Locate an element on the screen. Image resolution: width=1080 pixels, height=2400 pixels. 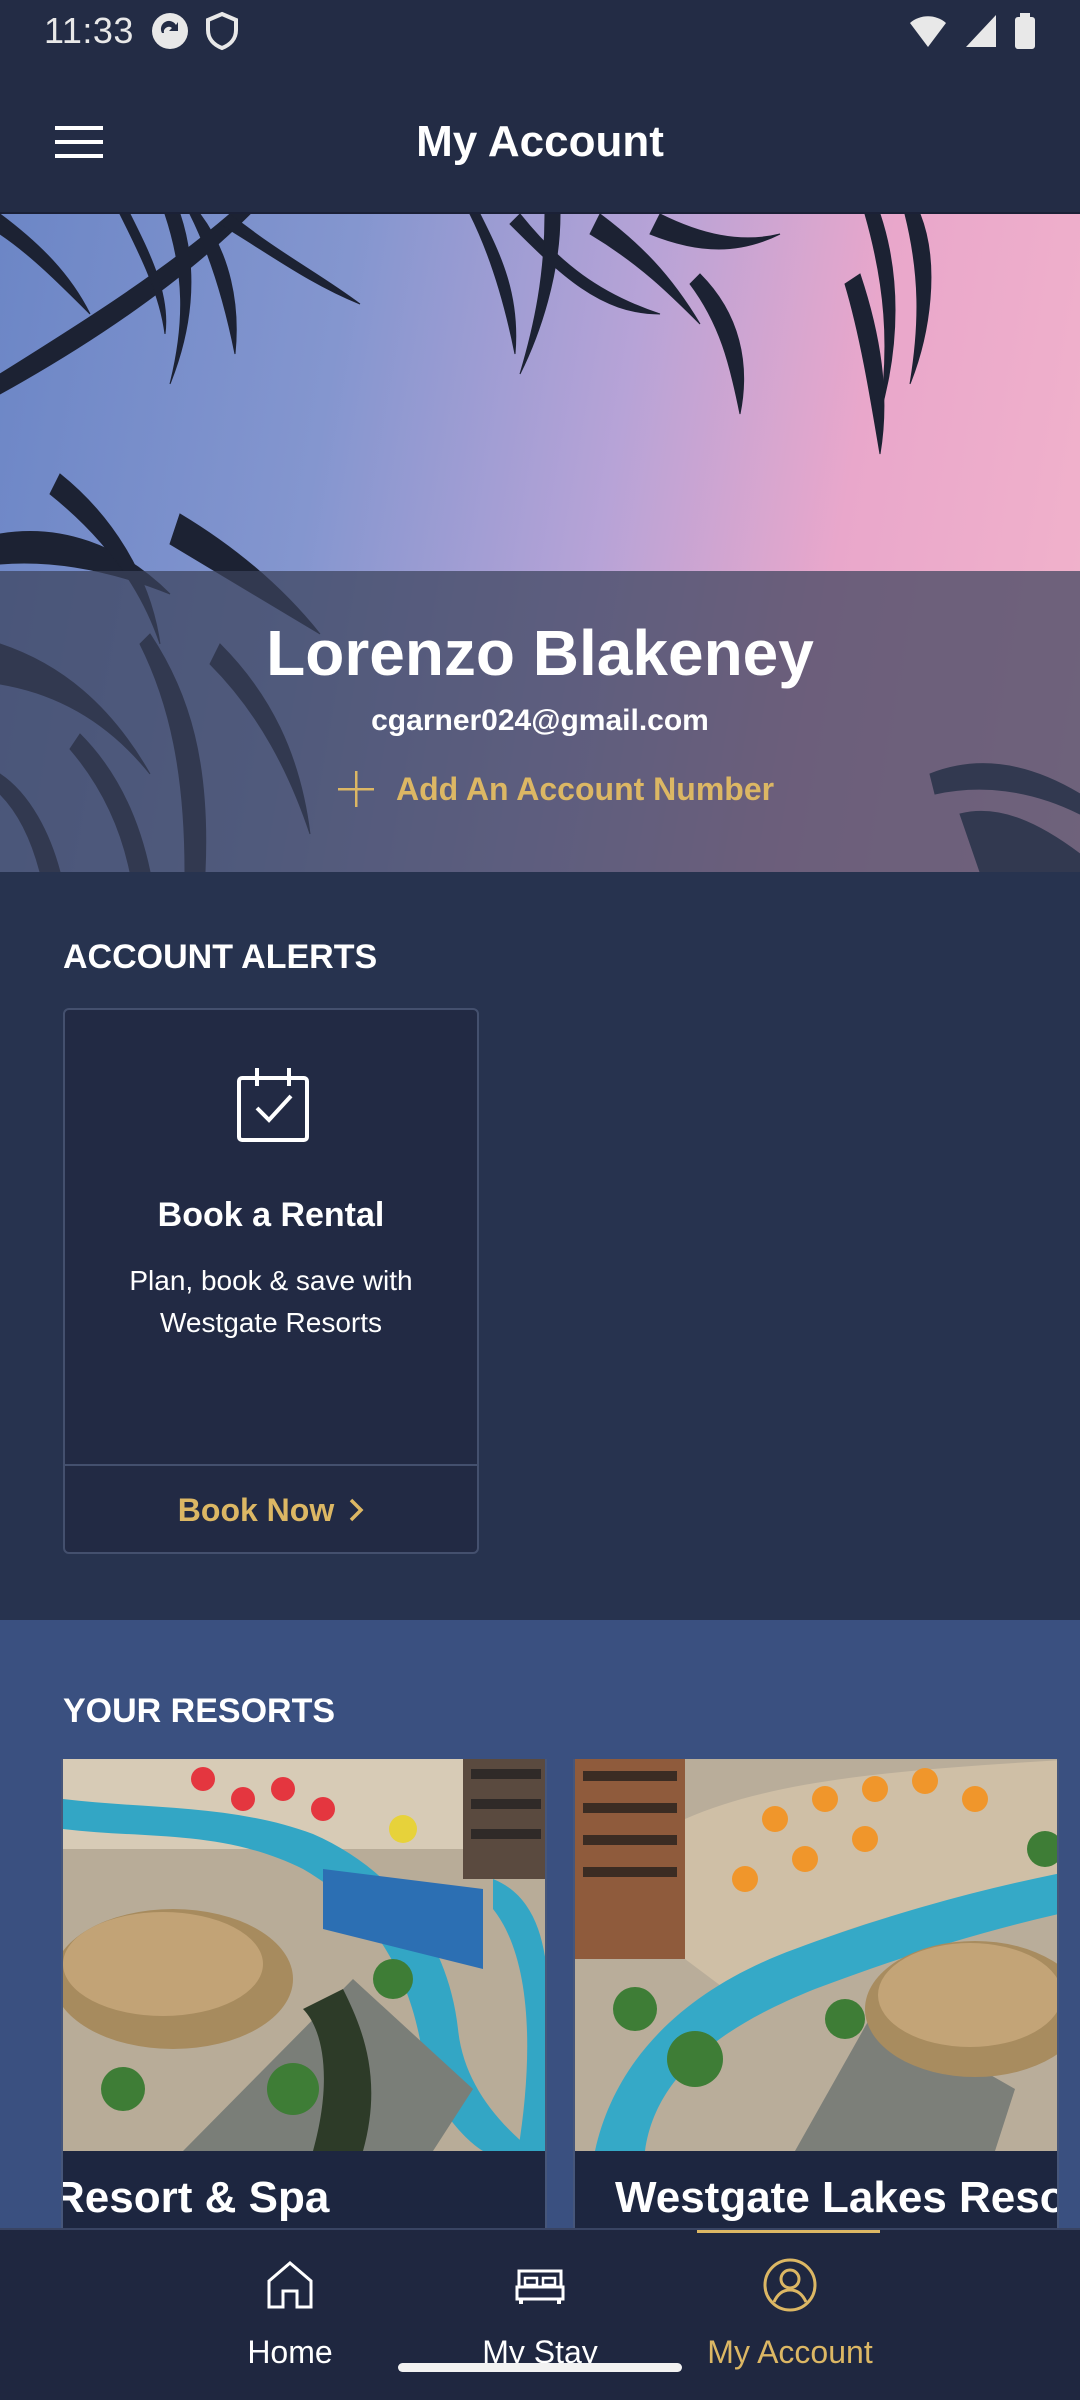
status-system-icons is located at coordinates (972, 31).